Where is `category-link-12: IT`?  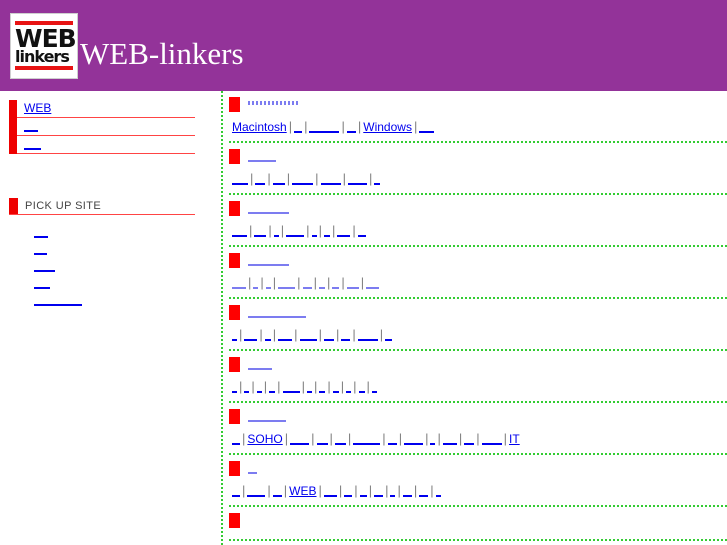 category-link-12: IT is located at coordinates (514, 439).